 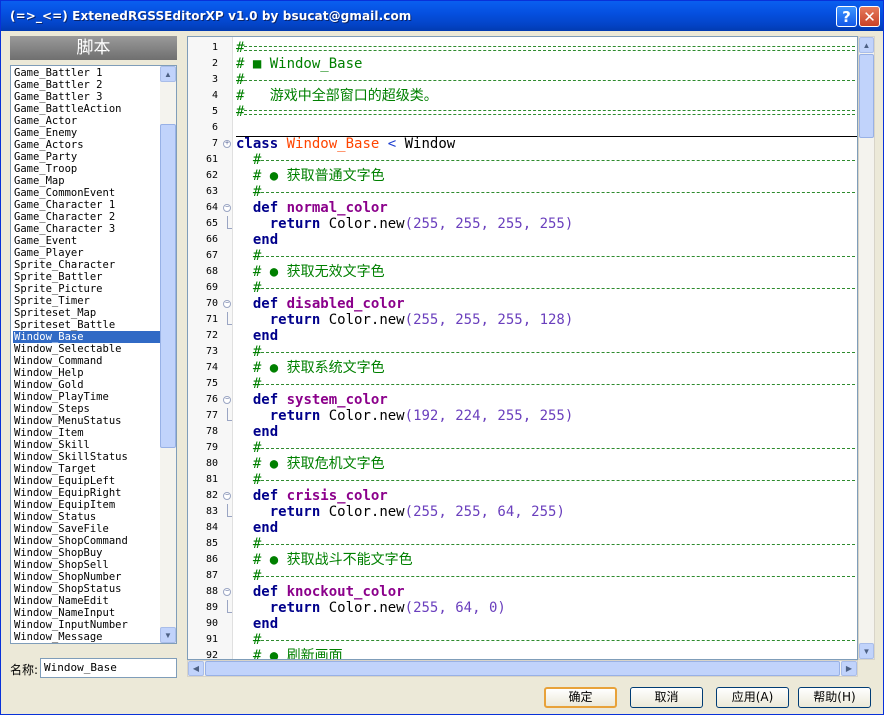 What do you see at coordinates (87, 565) in the screenshot?
I see `script-list-item: Window_ShopSell` at bounding box center [87, 565].